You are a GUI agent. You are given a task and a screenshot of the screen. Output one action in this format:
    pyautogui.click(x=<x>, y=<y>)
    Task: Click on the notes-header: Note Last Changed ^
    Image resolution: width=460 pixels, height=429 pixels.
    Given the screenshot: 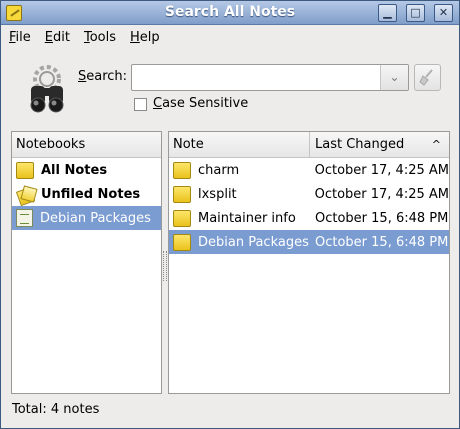 What is the action you would take?
    pyautogui.click(x=309, y=145)
    